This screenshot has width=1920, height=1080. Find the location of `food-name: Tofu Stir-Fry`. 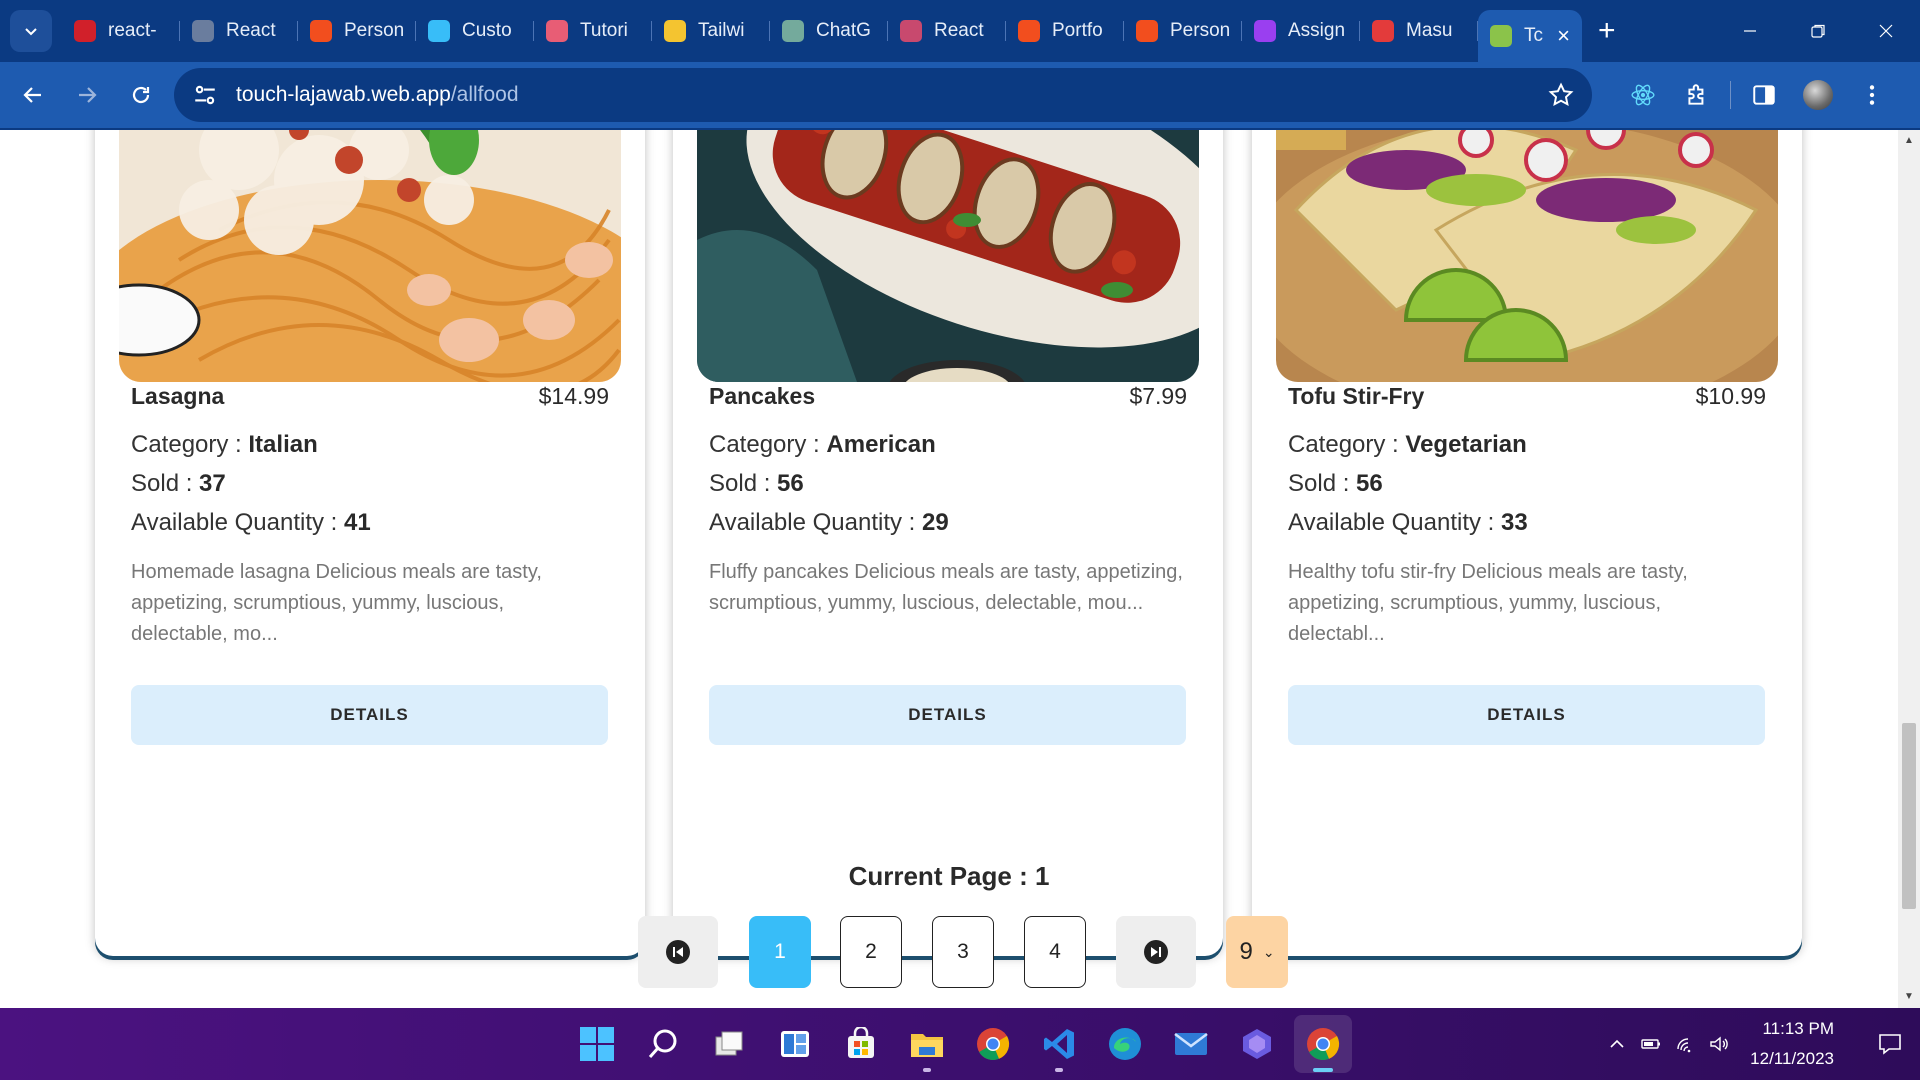

food-name: Tofu Stir-Fry is located at coordinates (1356, 396).